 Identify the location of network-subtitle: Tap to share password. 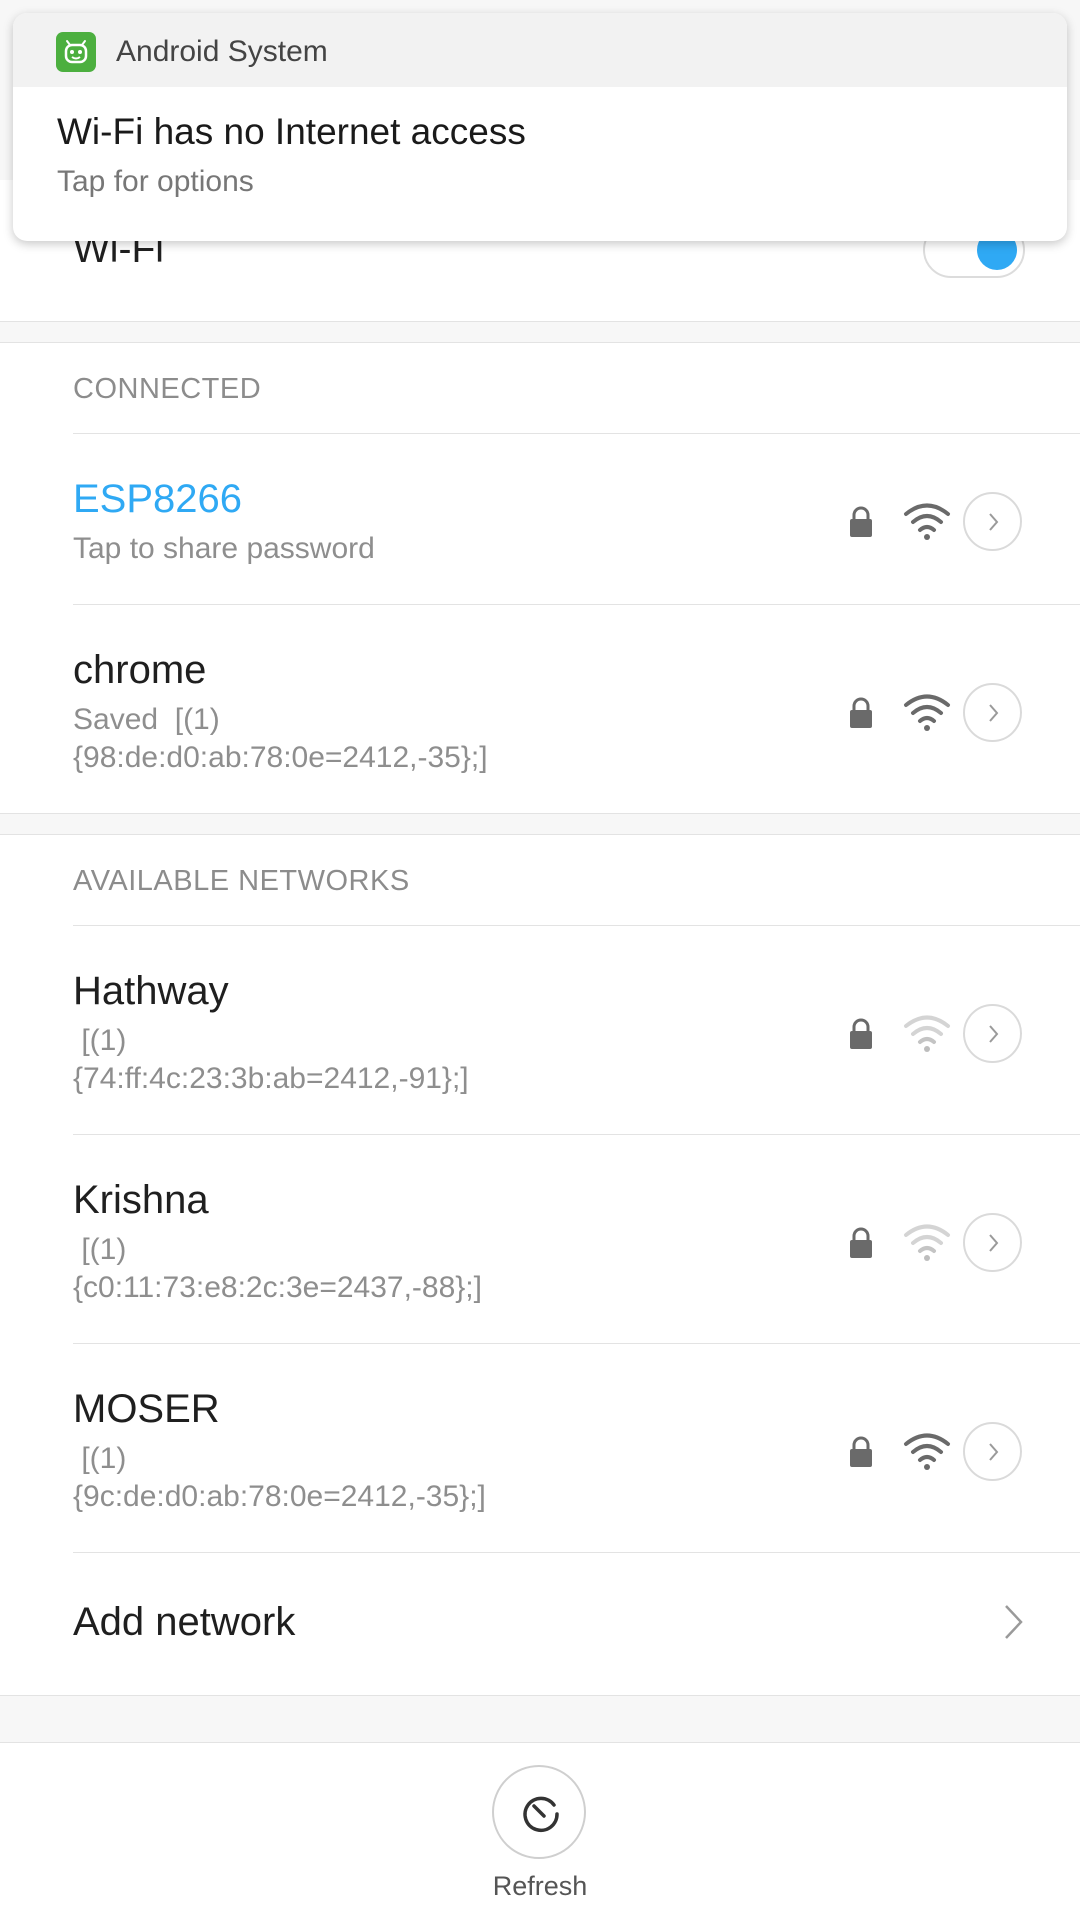
(224, 548).